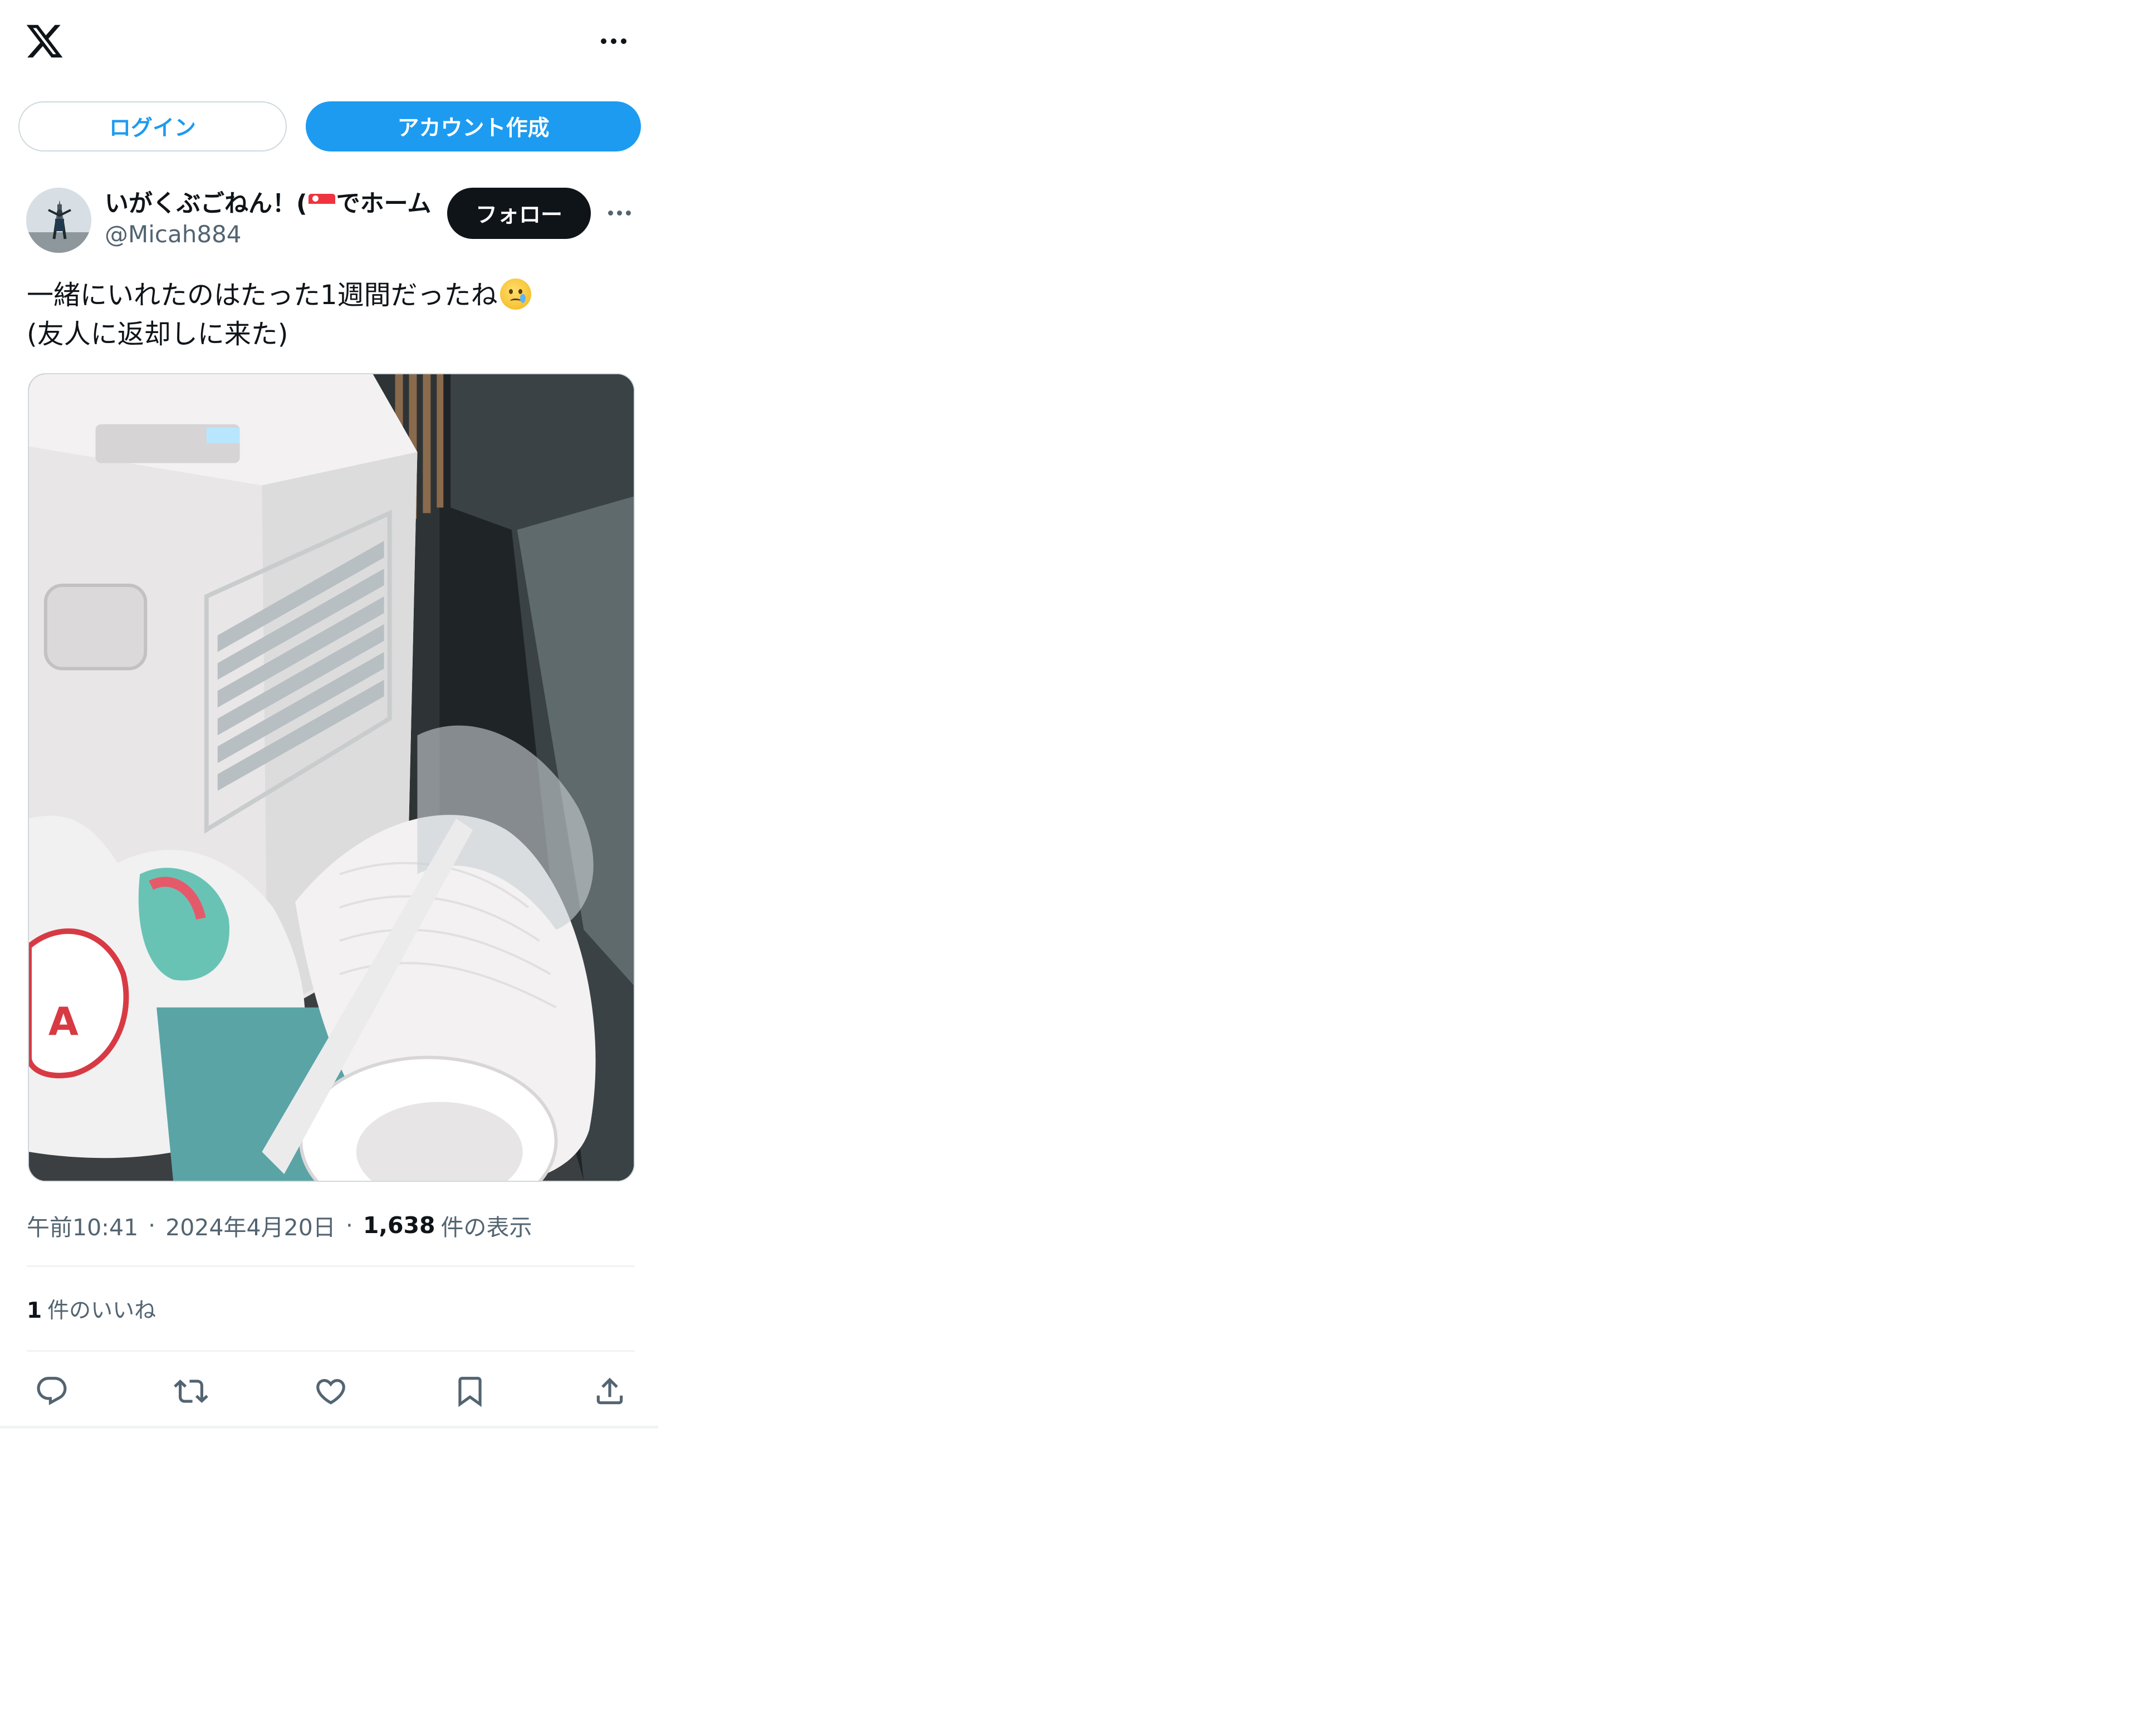  I want to click on singapore-flag-icon, so click(321, 204).